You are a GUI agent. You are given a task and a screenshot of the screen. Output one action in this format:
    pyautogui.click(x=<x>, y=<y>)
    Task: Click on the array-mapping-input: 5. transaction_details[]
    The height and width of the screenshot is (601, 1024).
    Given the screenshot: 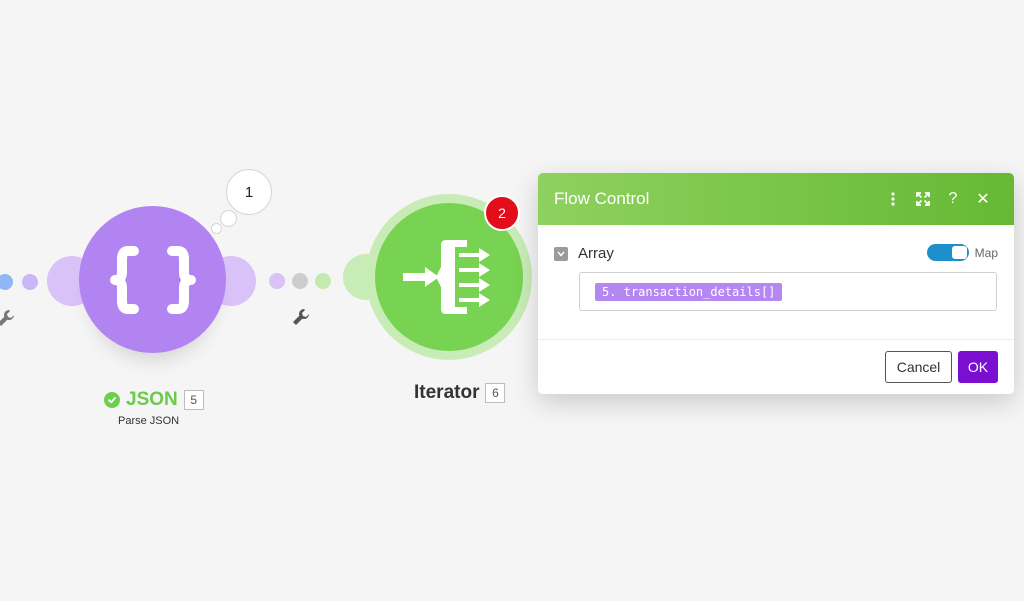 What is the action you would take?
    pyautogui.click(x=788, y=291)
    